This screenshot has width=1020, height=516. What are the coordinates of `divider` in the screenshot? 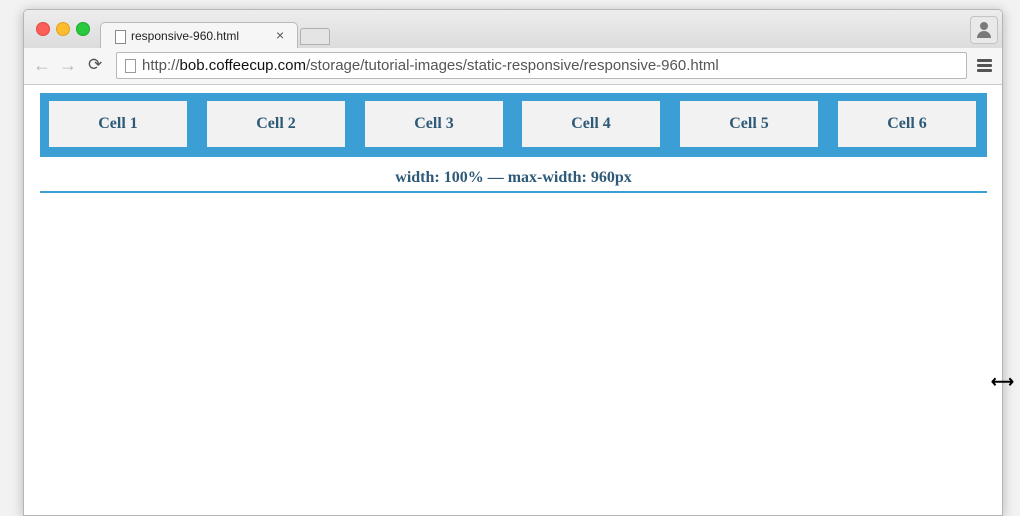 It's located at (513, 192).